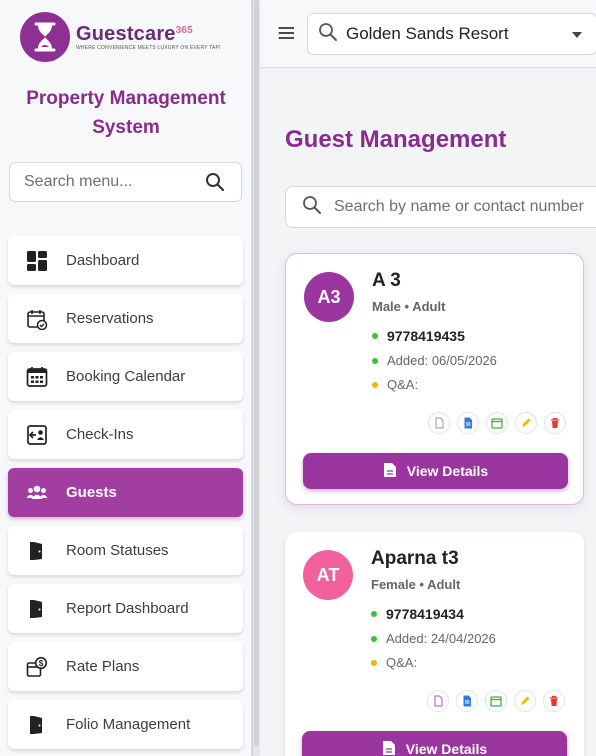 The image size is (596, 756). Describe the element at coordinates (417, 614) in the screenshot. I see `guest-phone: 9778419434` at that location.